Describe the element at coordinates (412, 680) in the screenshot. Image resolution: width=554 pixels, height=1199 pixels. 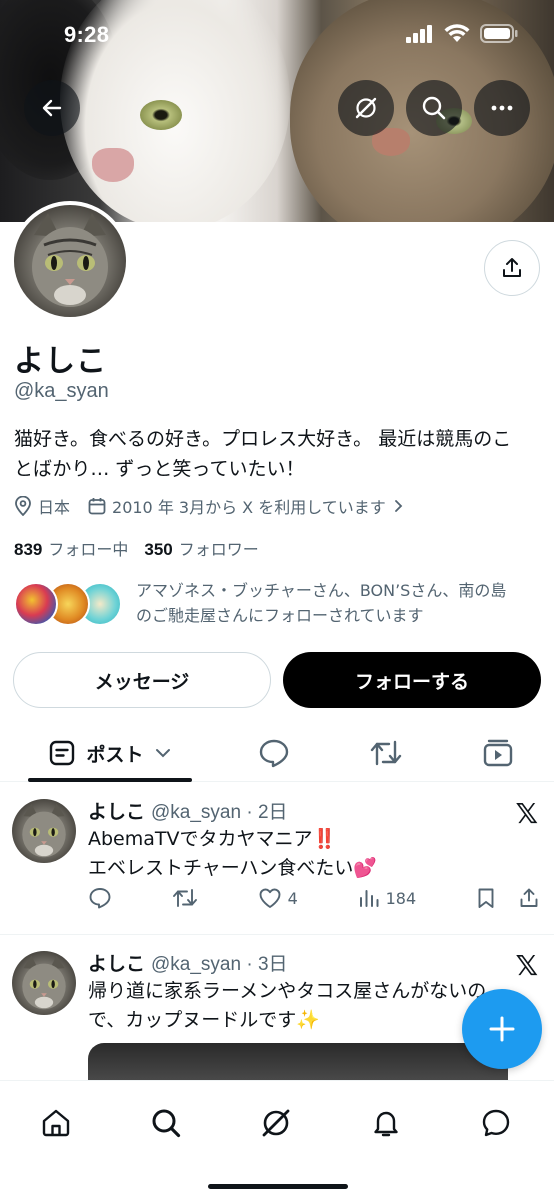
I see `follow-button: フォローする` at that location.